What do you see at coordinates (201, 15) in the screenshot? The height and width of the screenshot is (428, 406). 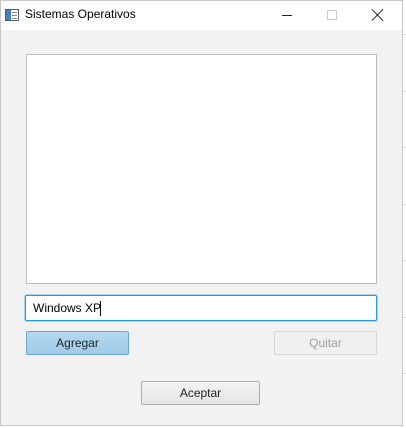 I see `title-bar: Sistemas Operativos` at bounding box center [201, 15].